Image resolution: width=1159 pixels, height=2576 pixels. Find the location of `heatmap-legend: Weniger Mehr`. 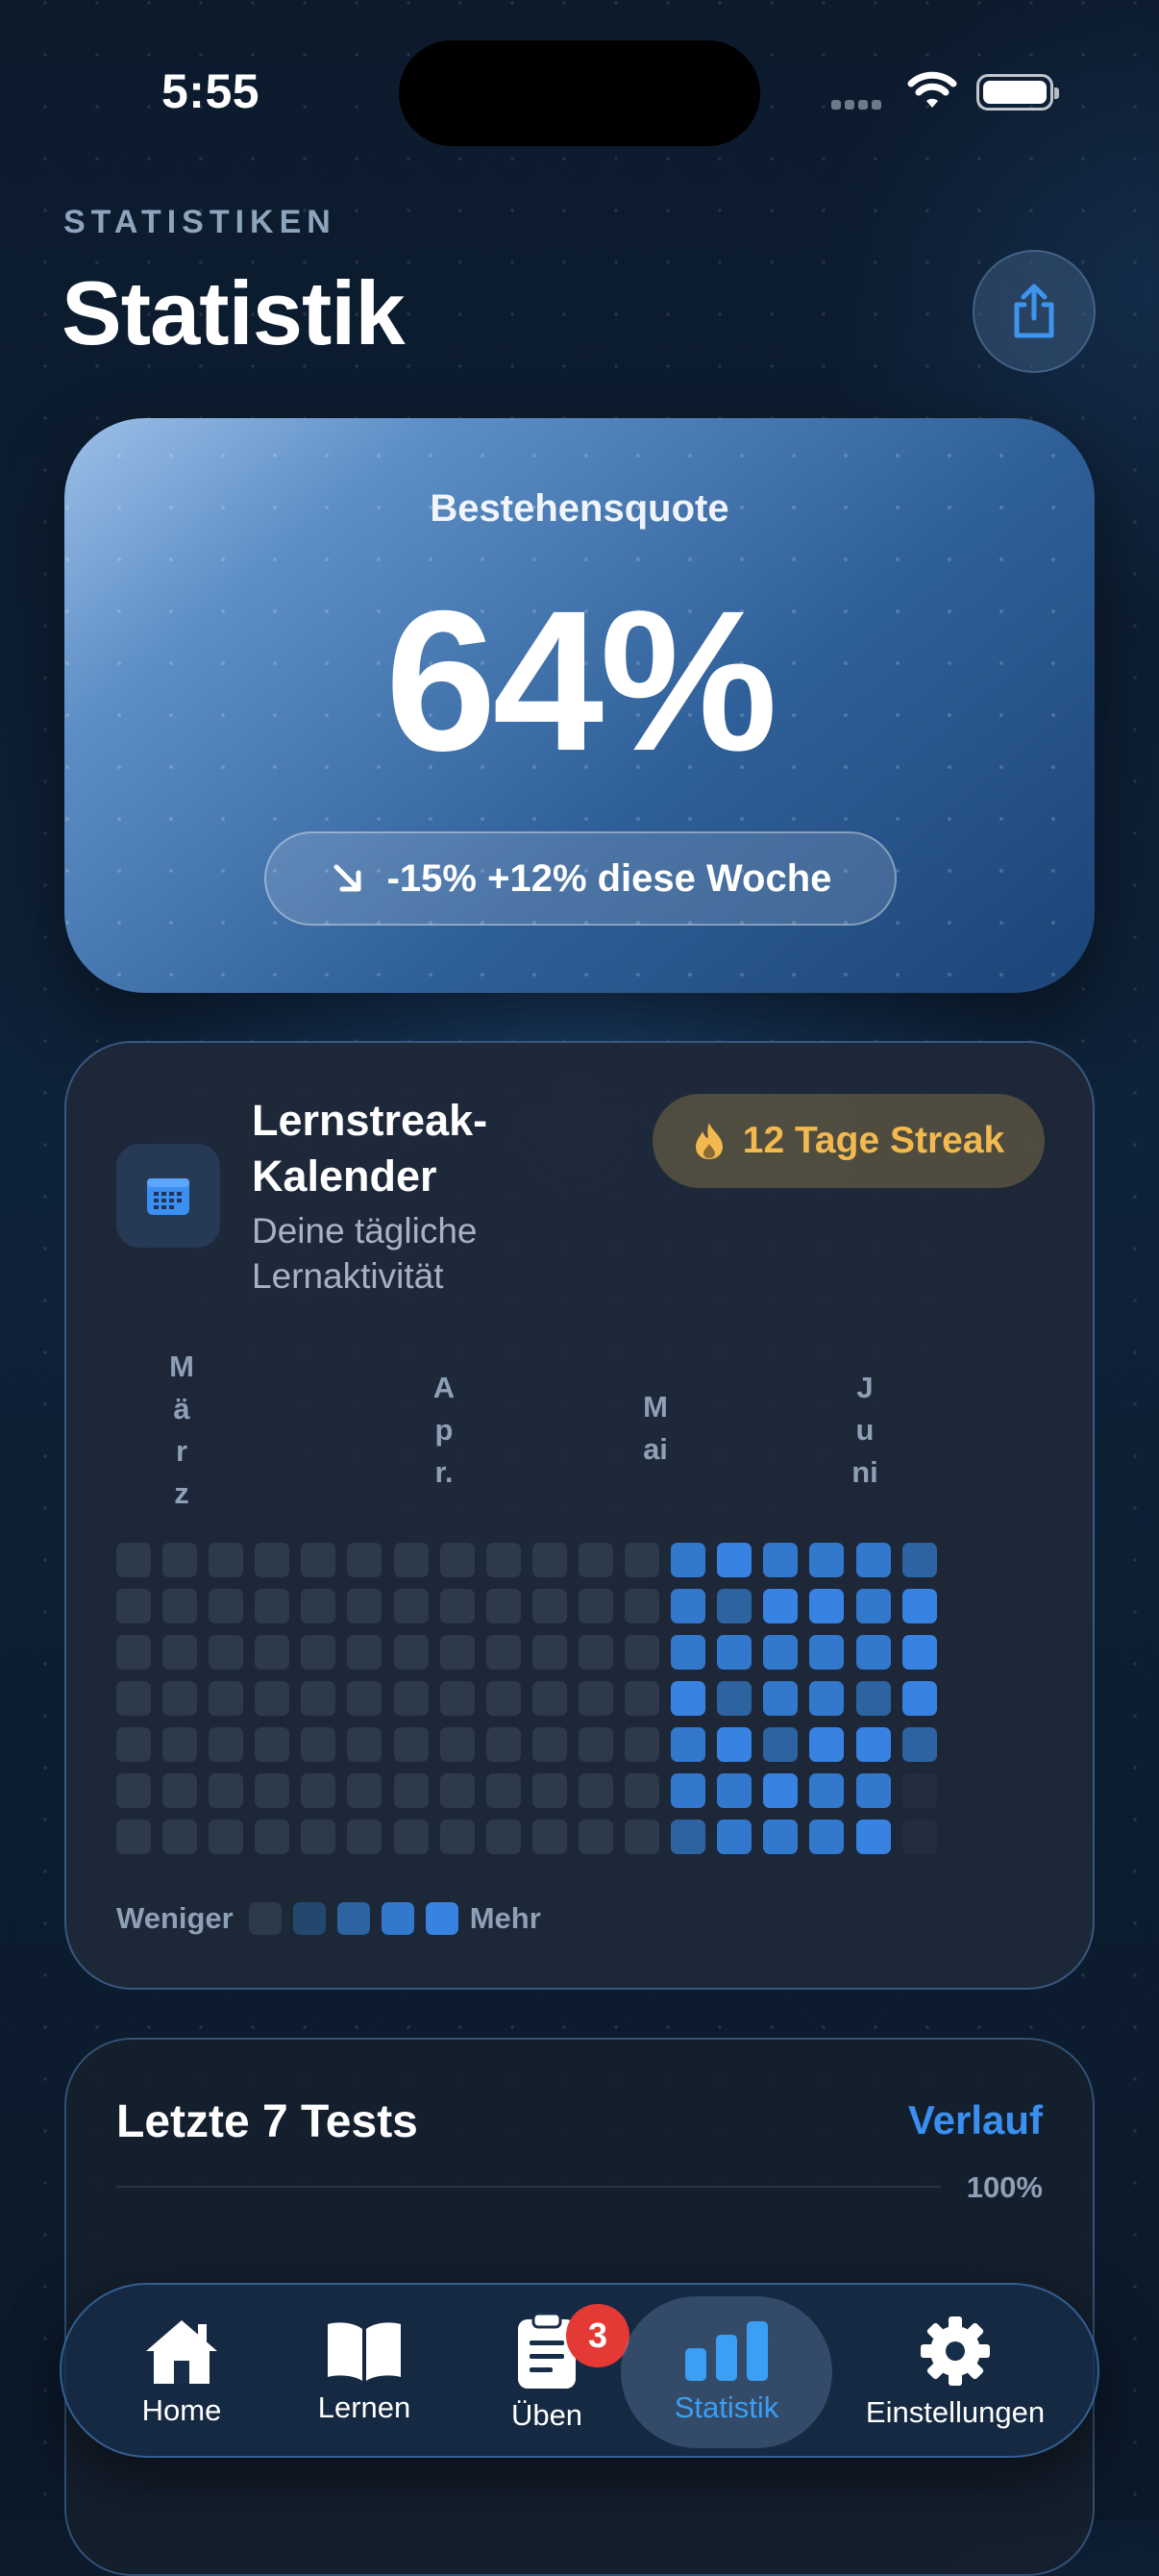

heatmap-legend: Weniger Mehr is located at coordinates (328, 1918).